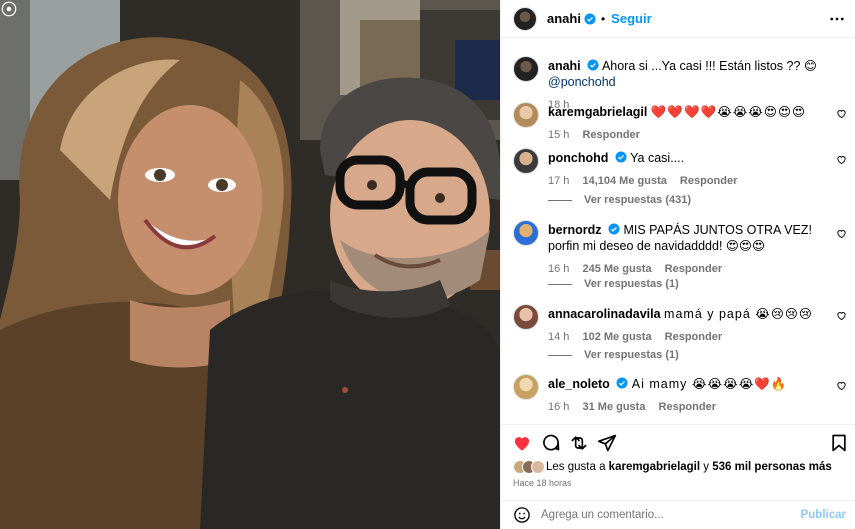 The width and height of the screenshot is (855, 529). I want to click on comment-username: annacarolinadavila, so click(604, 314).